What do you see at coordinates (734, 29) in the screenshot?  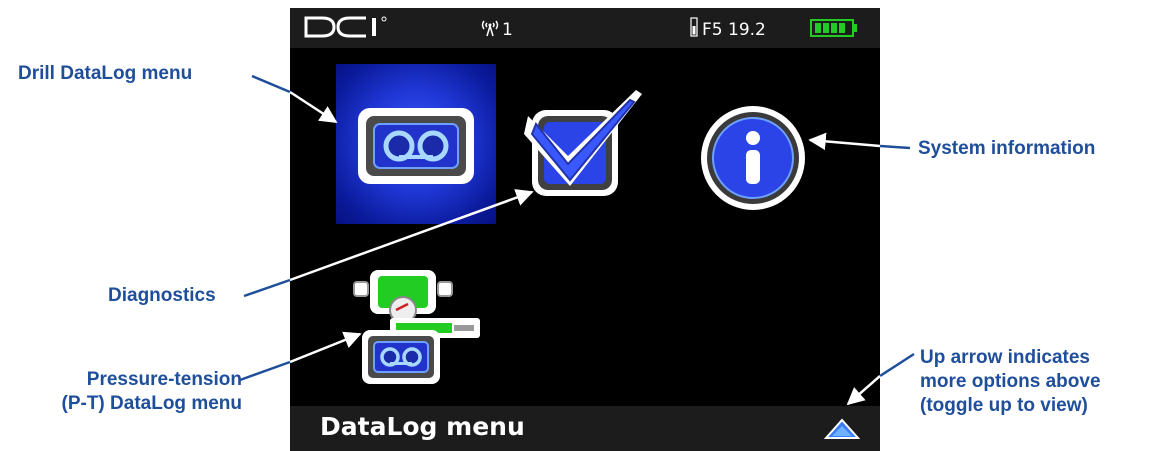 I see `frequency-text: F5 19.2` at bounding box center [734, 29].